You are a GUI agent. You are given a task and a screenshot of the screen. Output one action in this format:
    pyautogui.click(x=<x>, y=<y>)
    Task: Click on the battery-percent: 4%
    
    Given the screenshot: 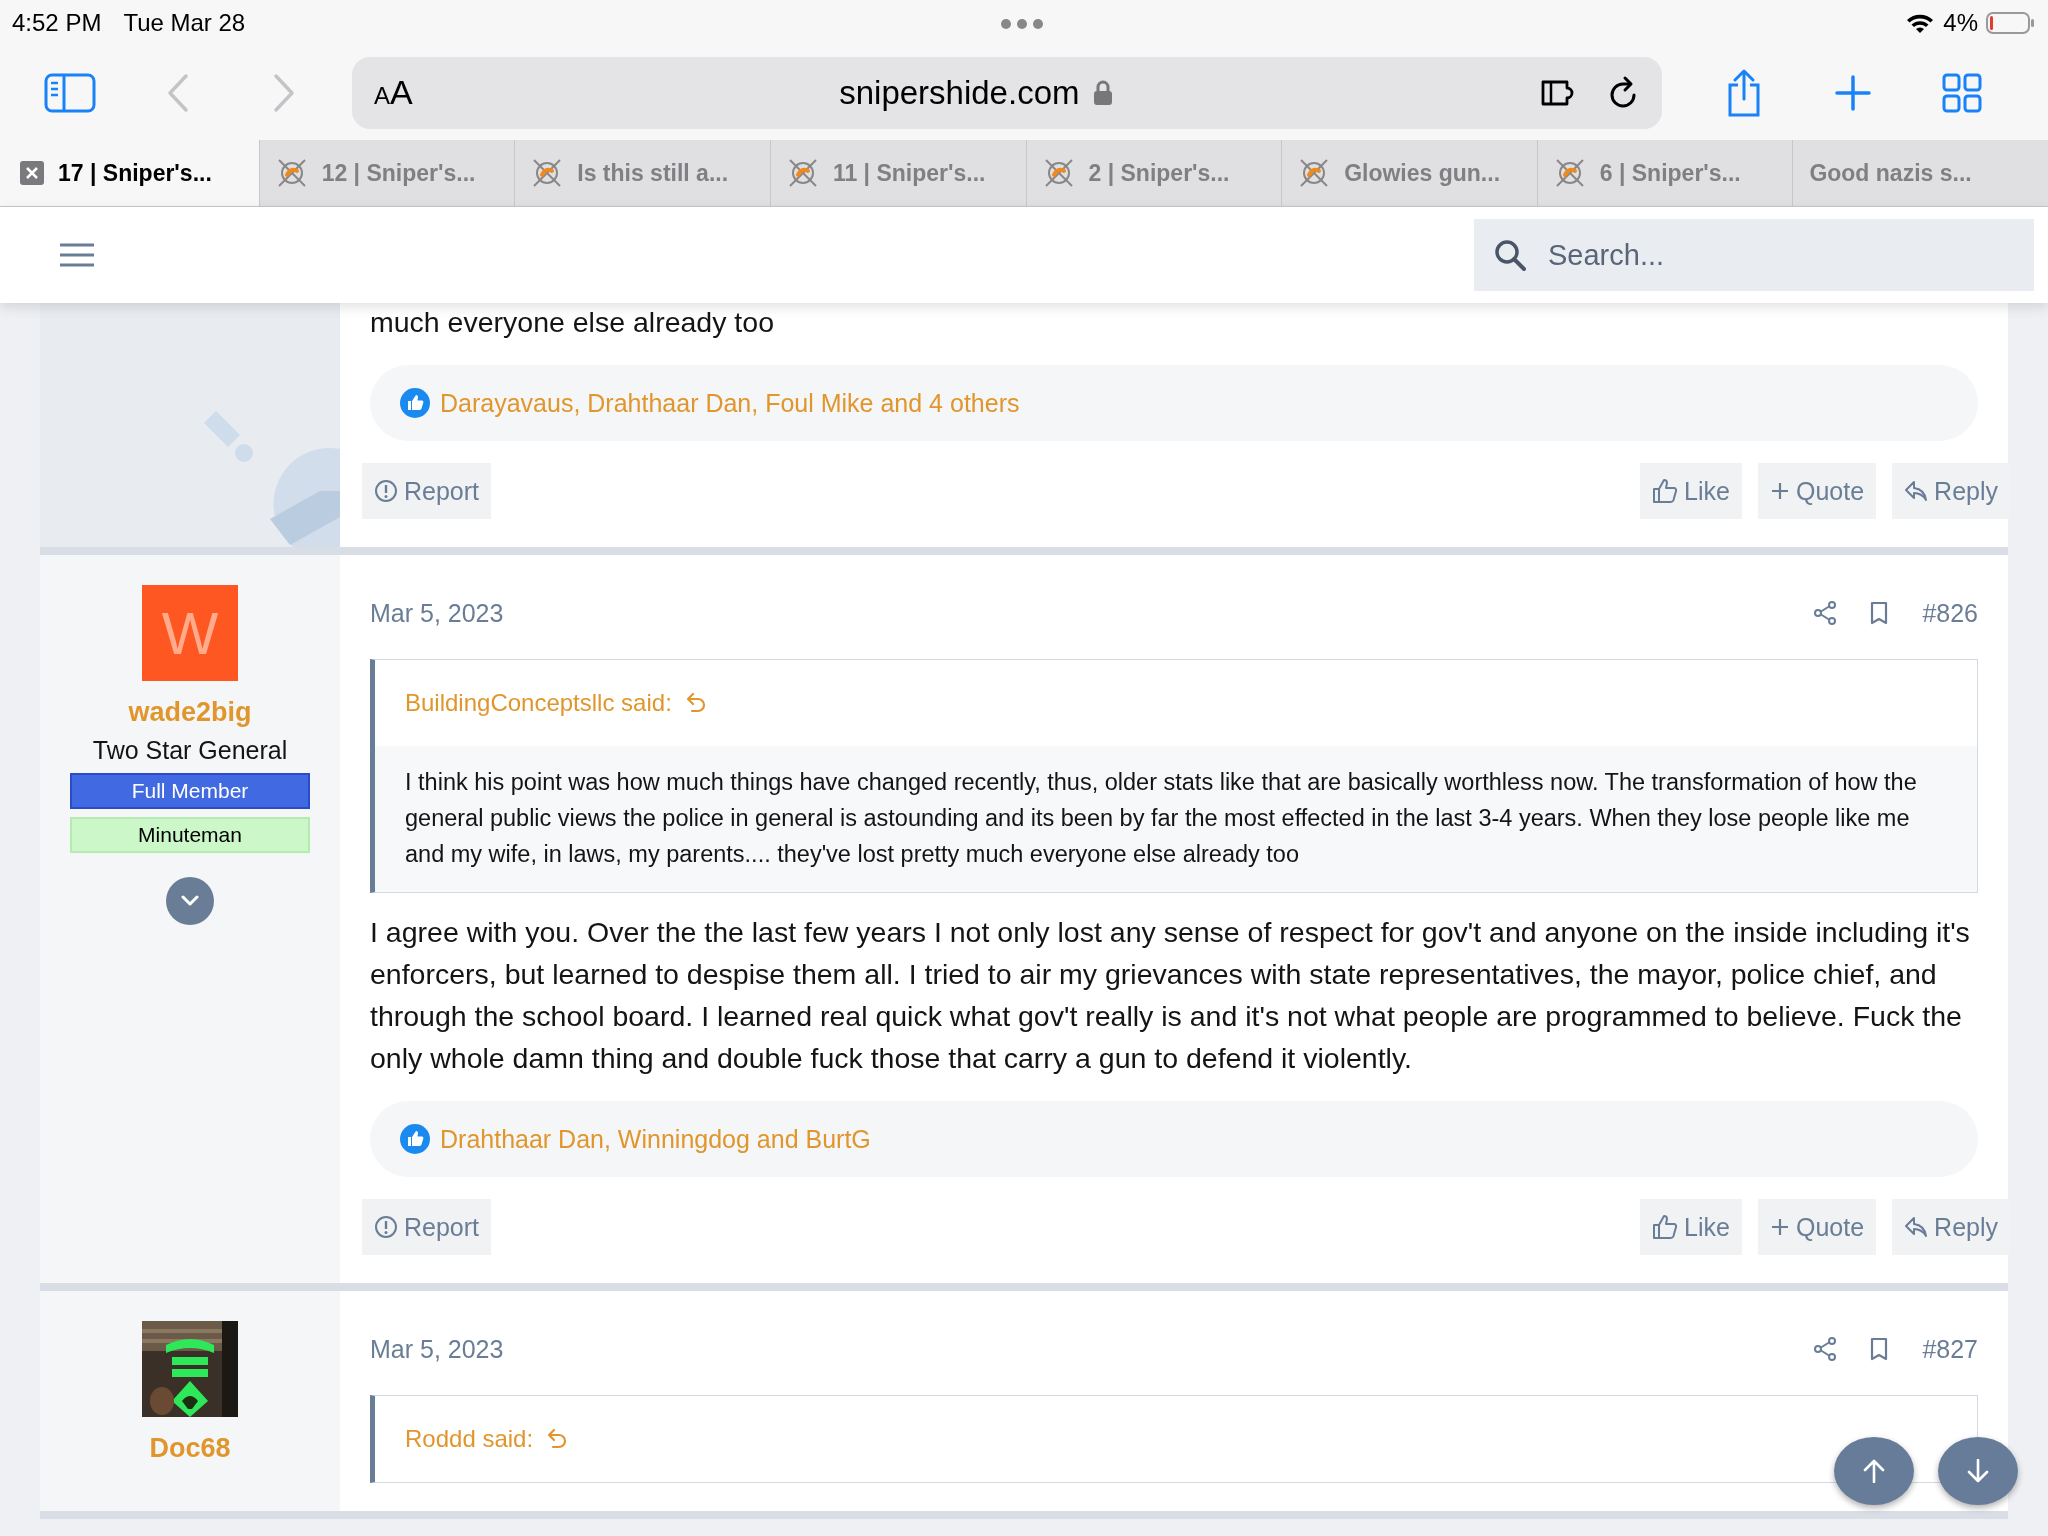 What is the action you would take?
    pyautogui.click(x=1960, y=22)
    